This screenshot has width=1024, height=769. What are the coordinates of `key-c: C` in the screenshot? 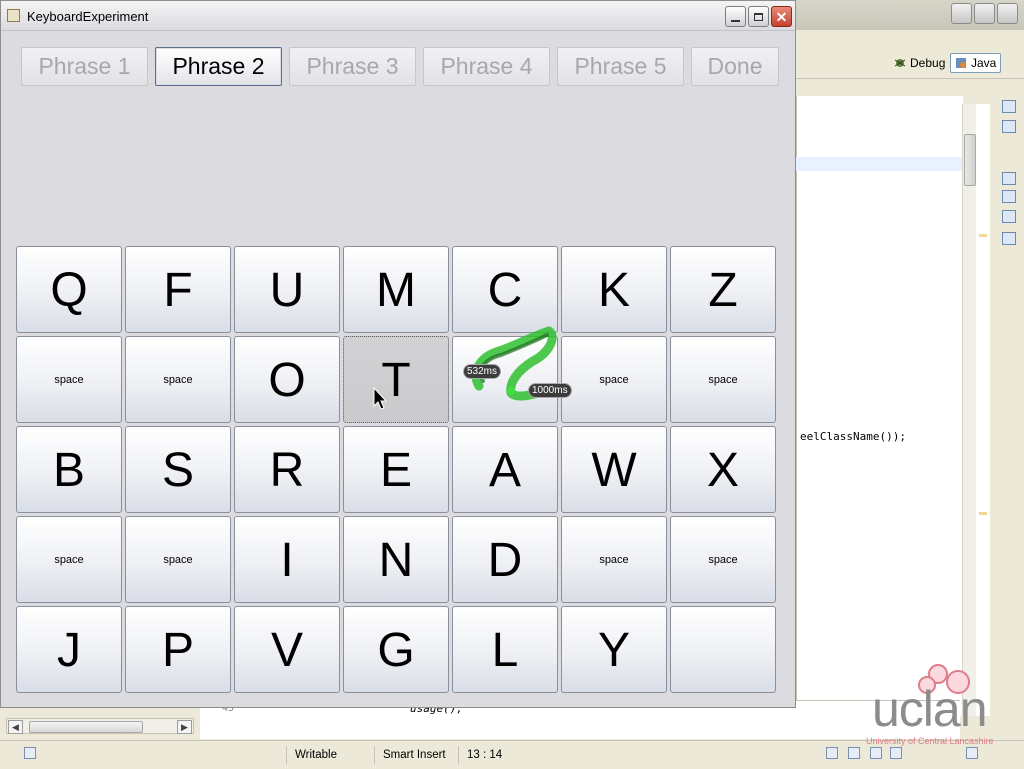 It's located at (505, 289).